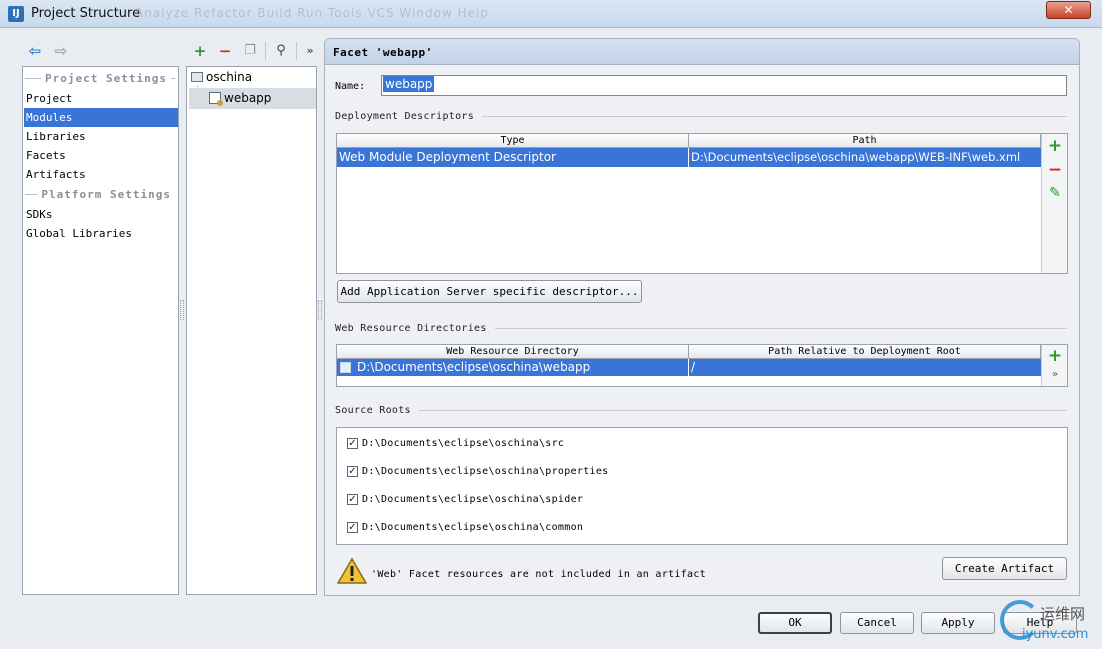 The image size is (1102, 649). I want to click on list-item: ✓ D:\Documents\eclipse\oschina\common, so click(465, 527).